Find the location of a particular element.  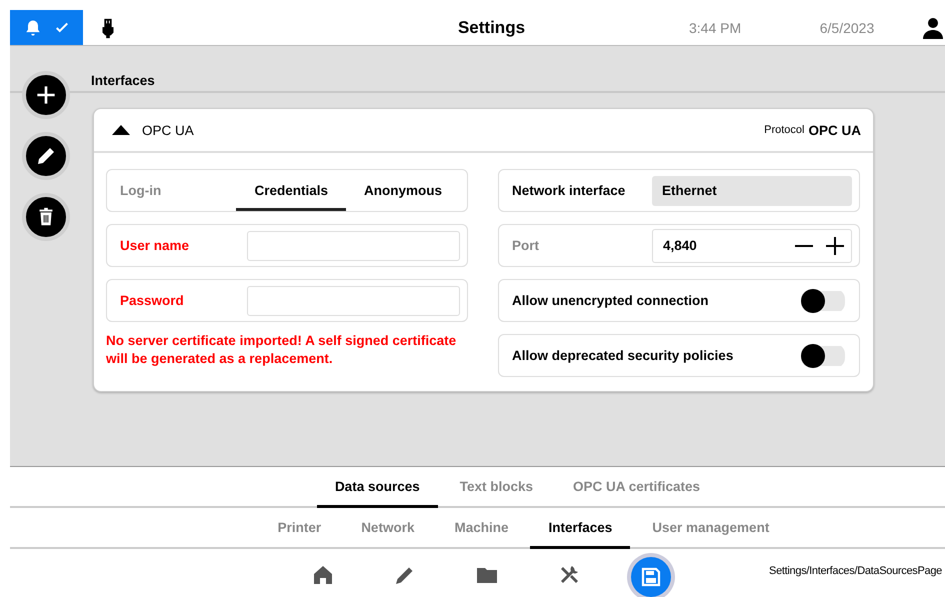

page-path: Settings/Interfaces/DataSourcesPage is located at coordinates (855, 571).